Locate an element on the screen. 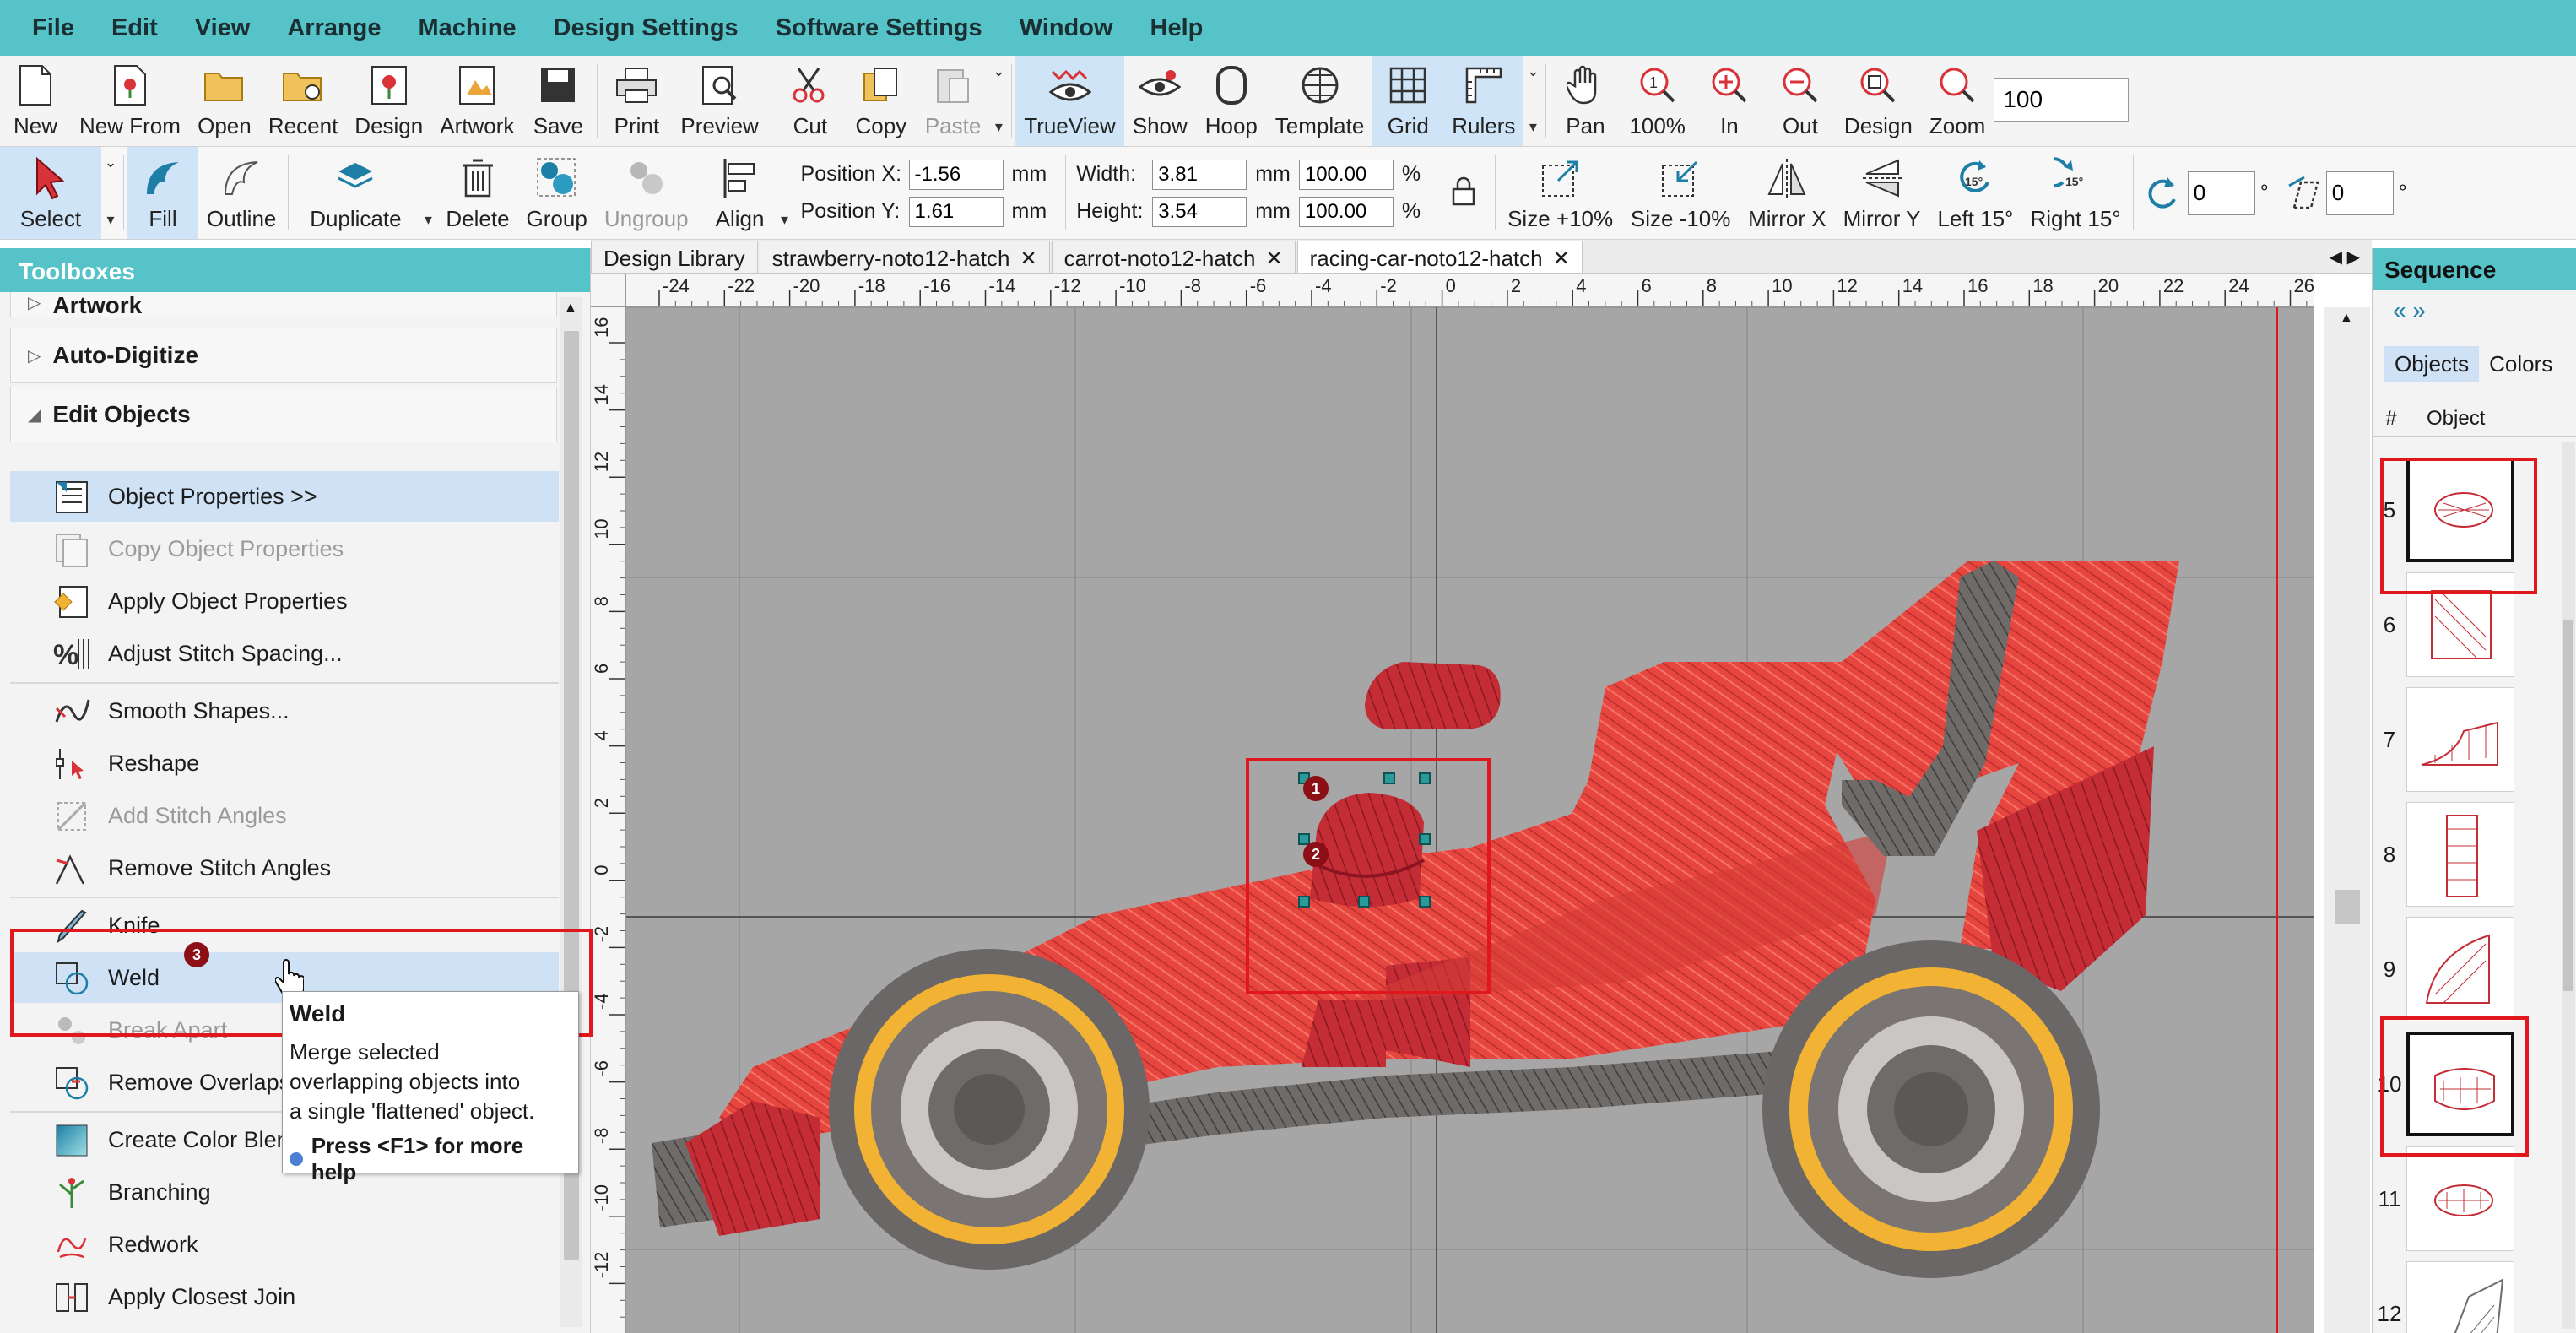 The height and width of the screenshot is (1333, 2576). group-button: Group is located at coordinates (557, 193).